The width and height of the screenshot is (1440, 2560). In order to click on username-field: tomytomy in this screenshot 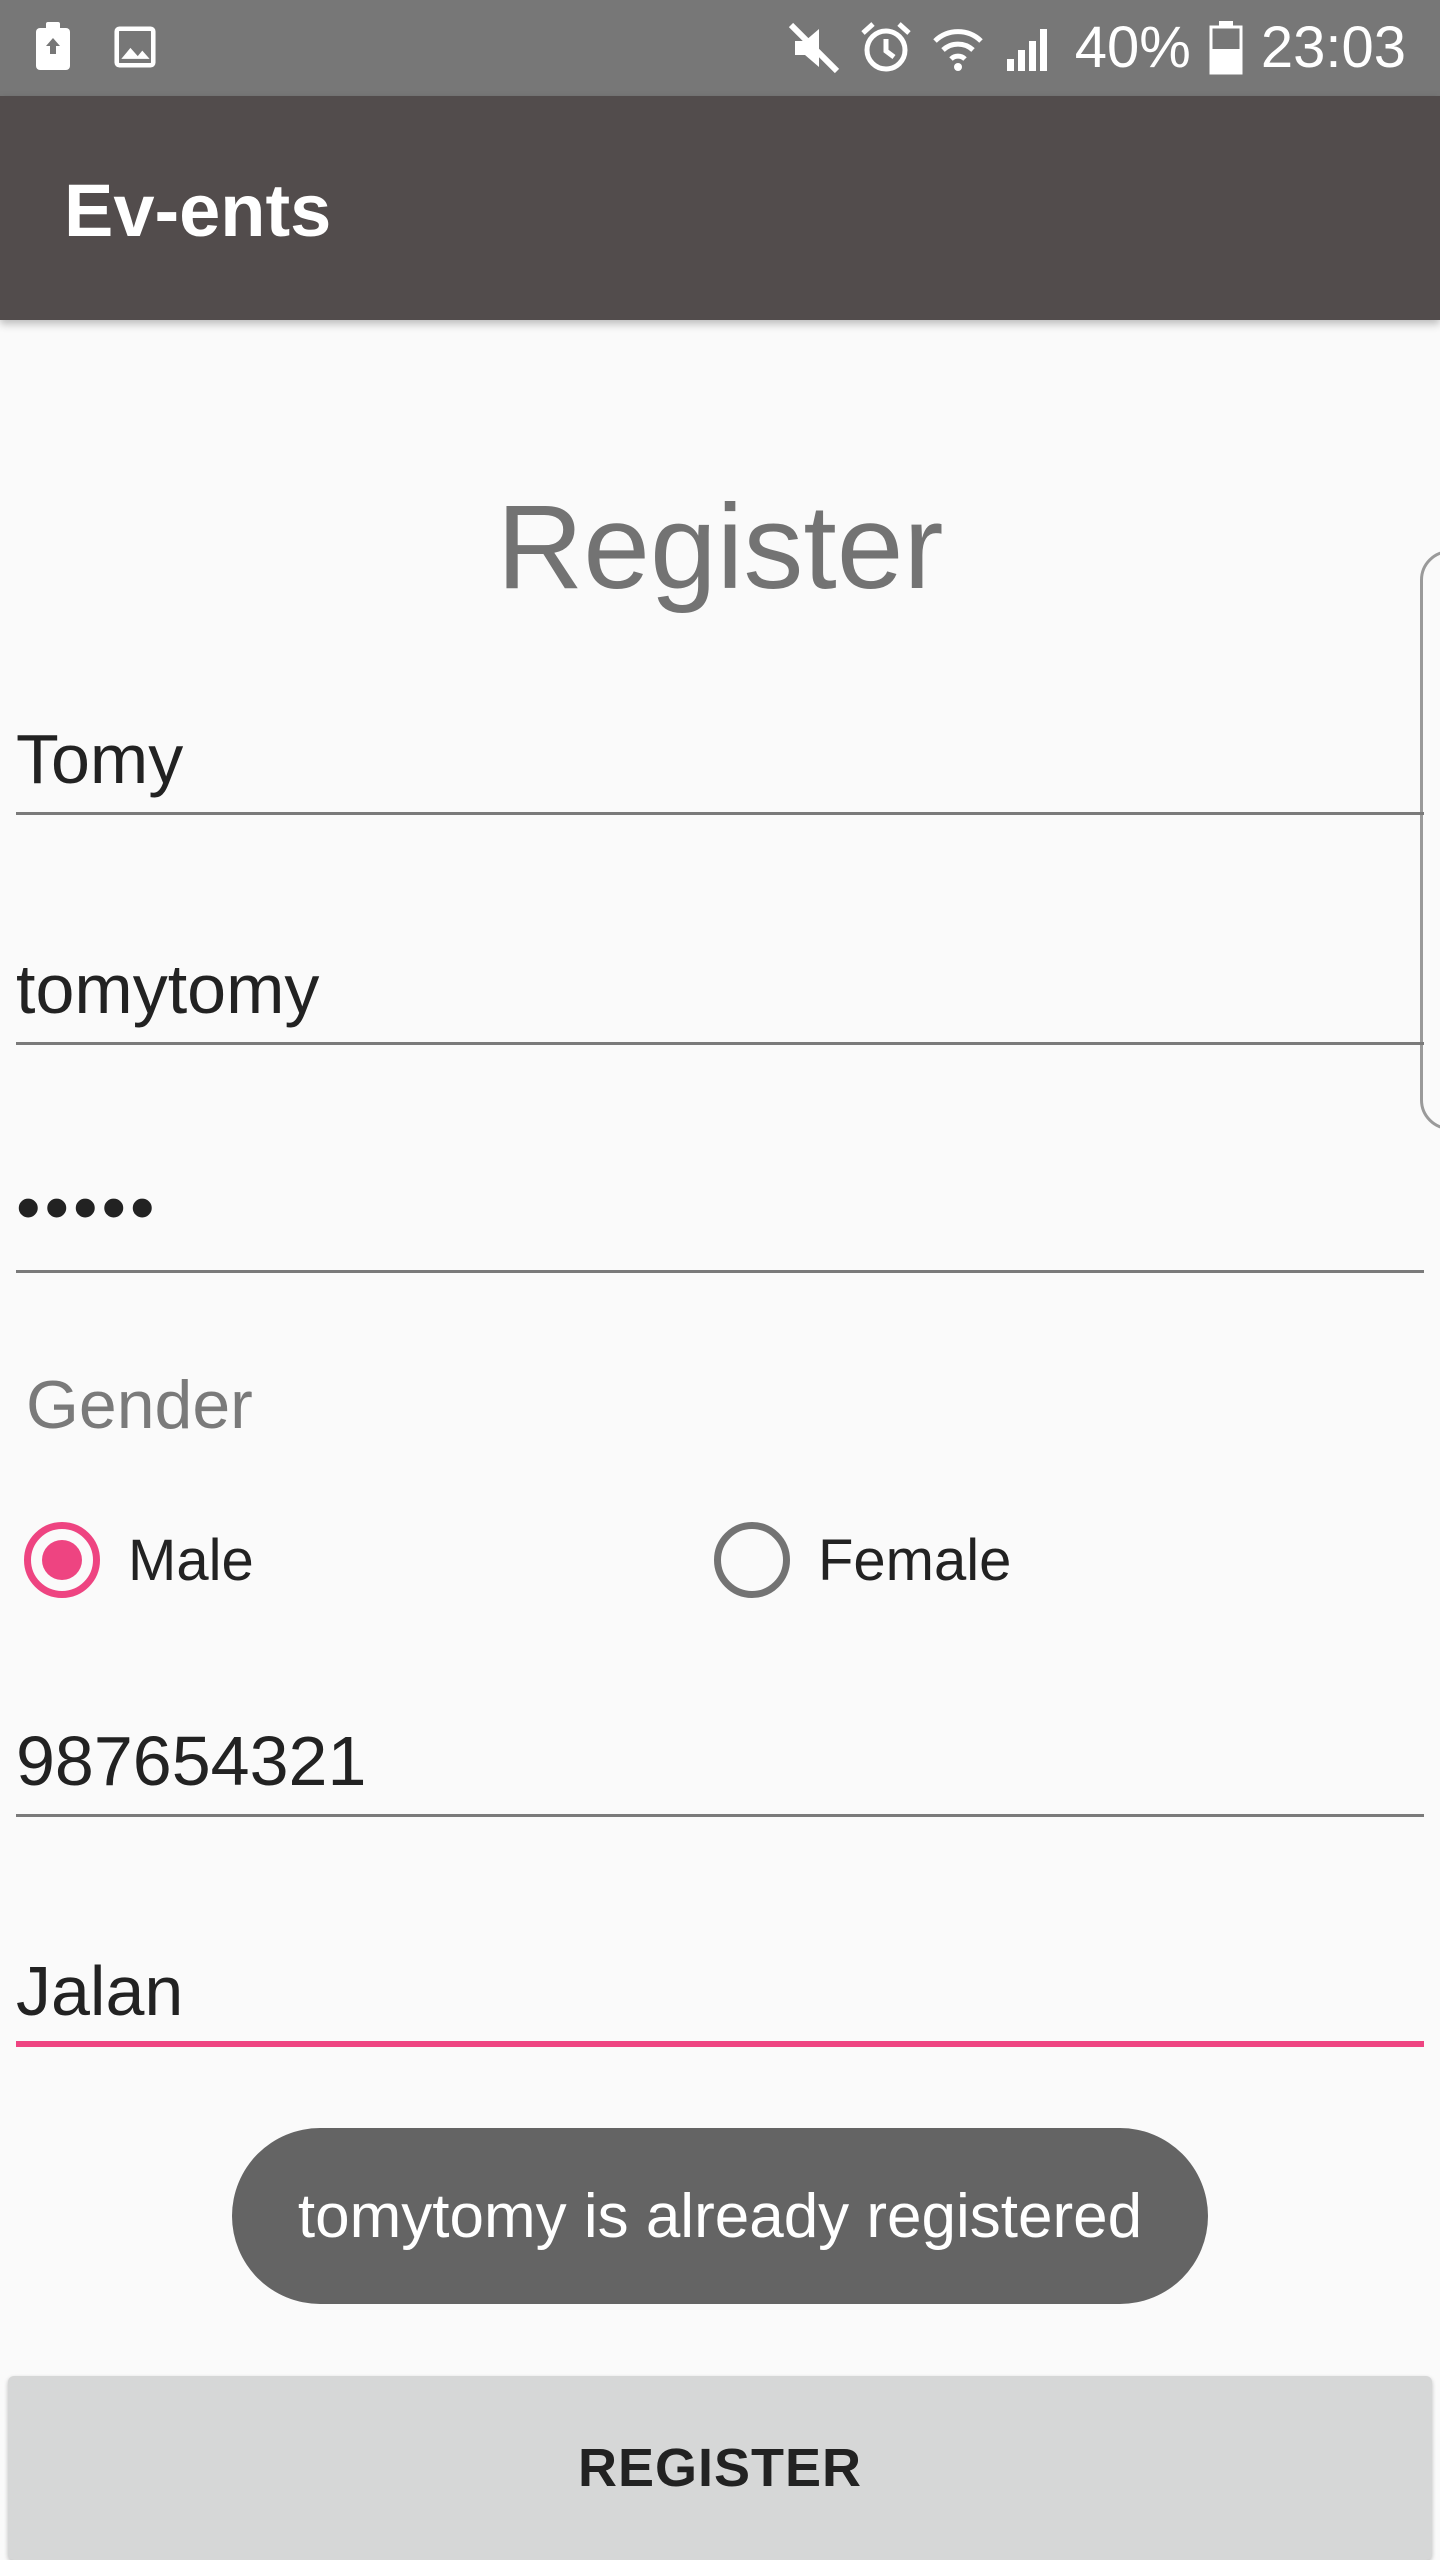, I will do `click(720, 990)`.